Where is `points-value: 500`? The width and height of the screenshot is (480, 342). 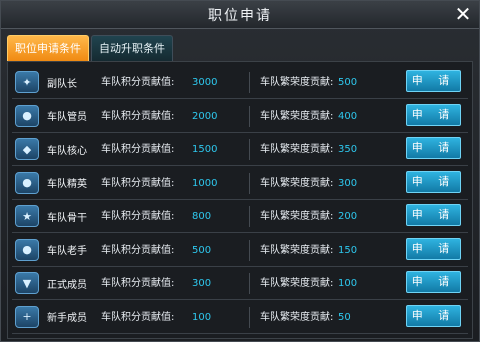 points-value: 500 is located at coordinates (202, 250).